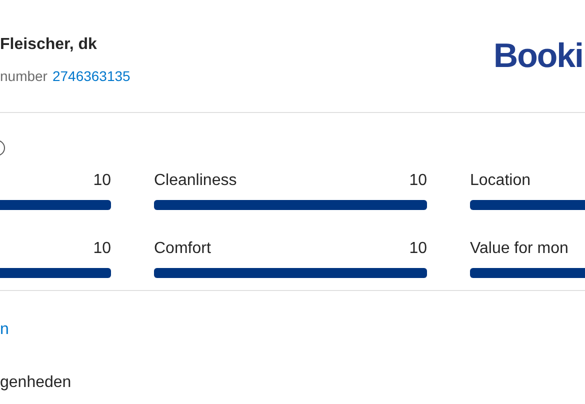 The width and height of the screenshot is (585, 404). What do you see at coordinates (538, 56) in the screenshot?
I see `logo: Booki` at bounding box center [538, 56].